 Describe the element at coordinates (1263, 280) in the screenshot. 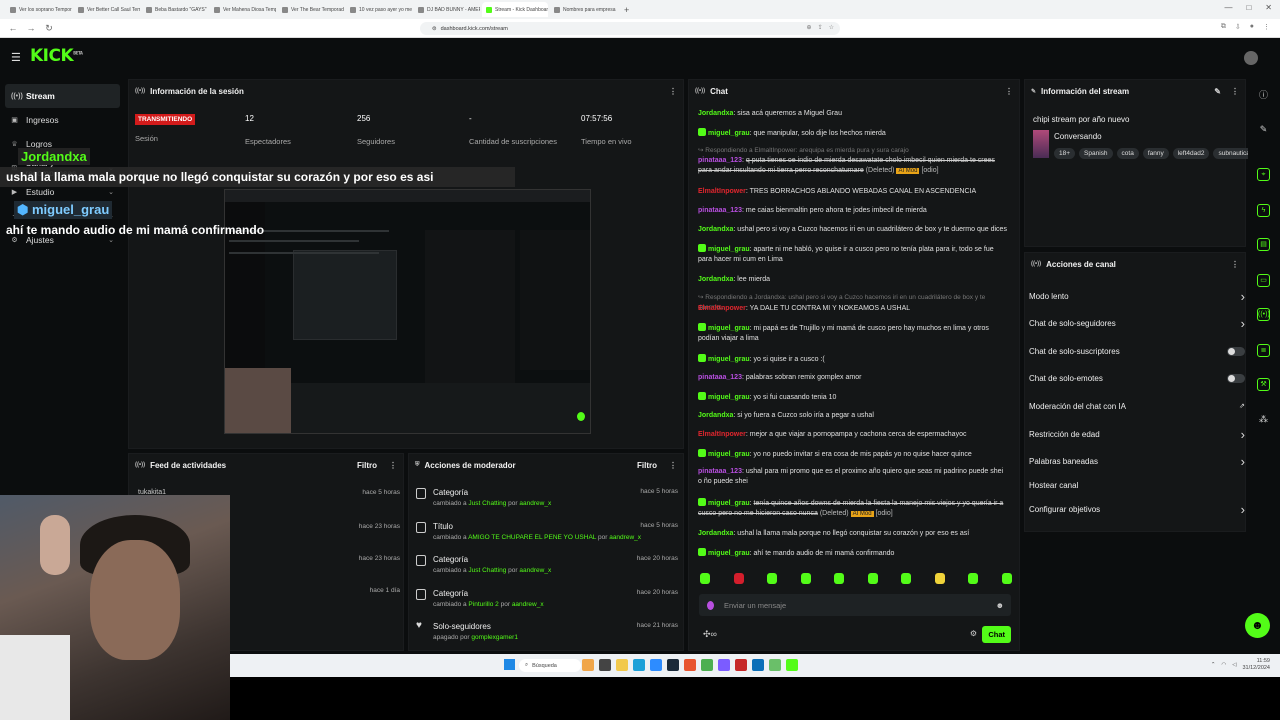

I see `message-icon: ▭` at that location.